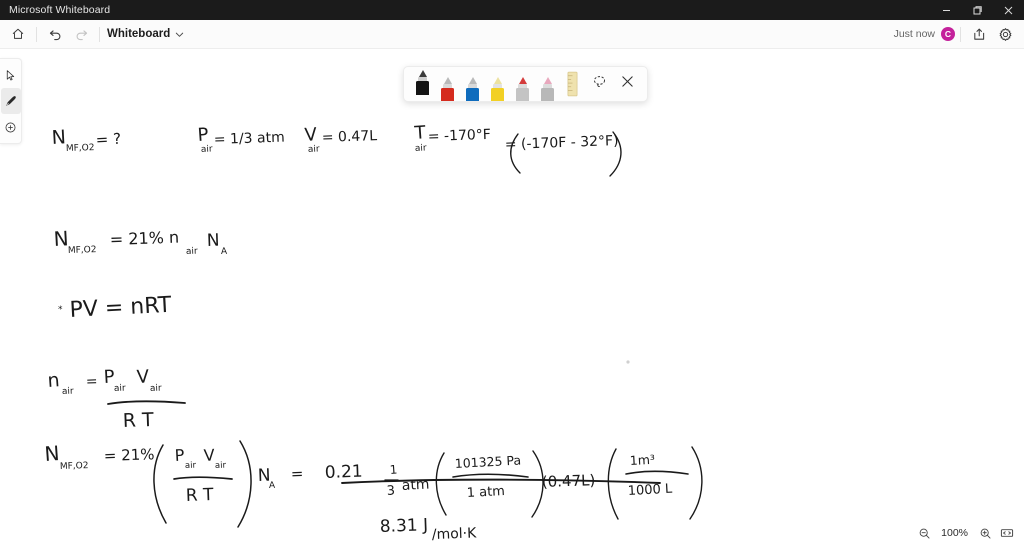  Describe the element at coordinates (979, 34) in the screenshot. I see `share-icon` at that location.